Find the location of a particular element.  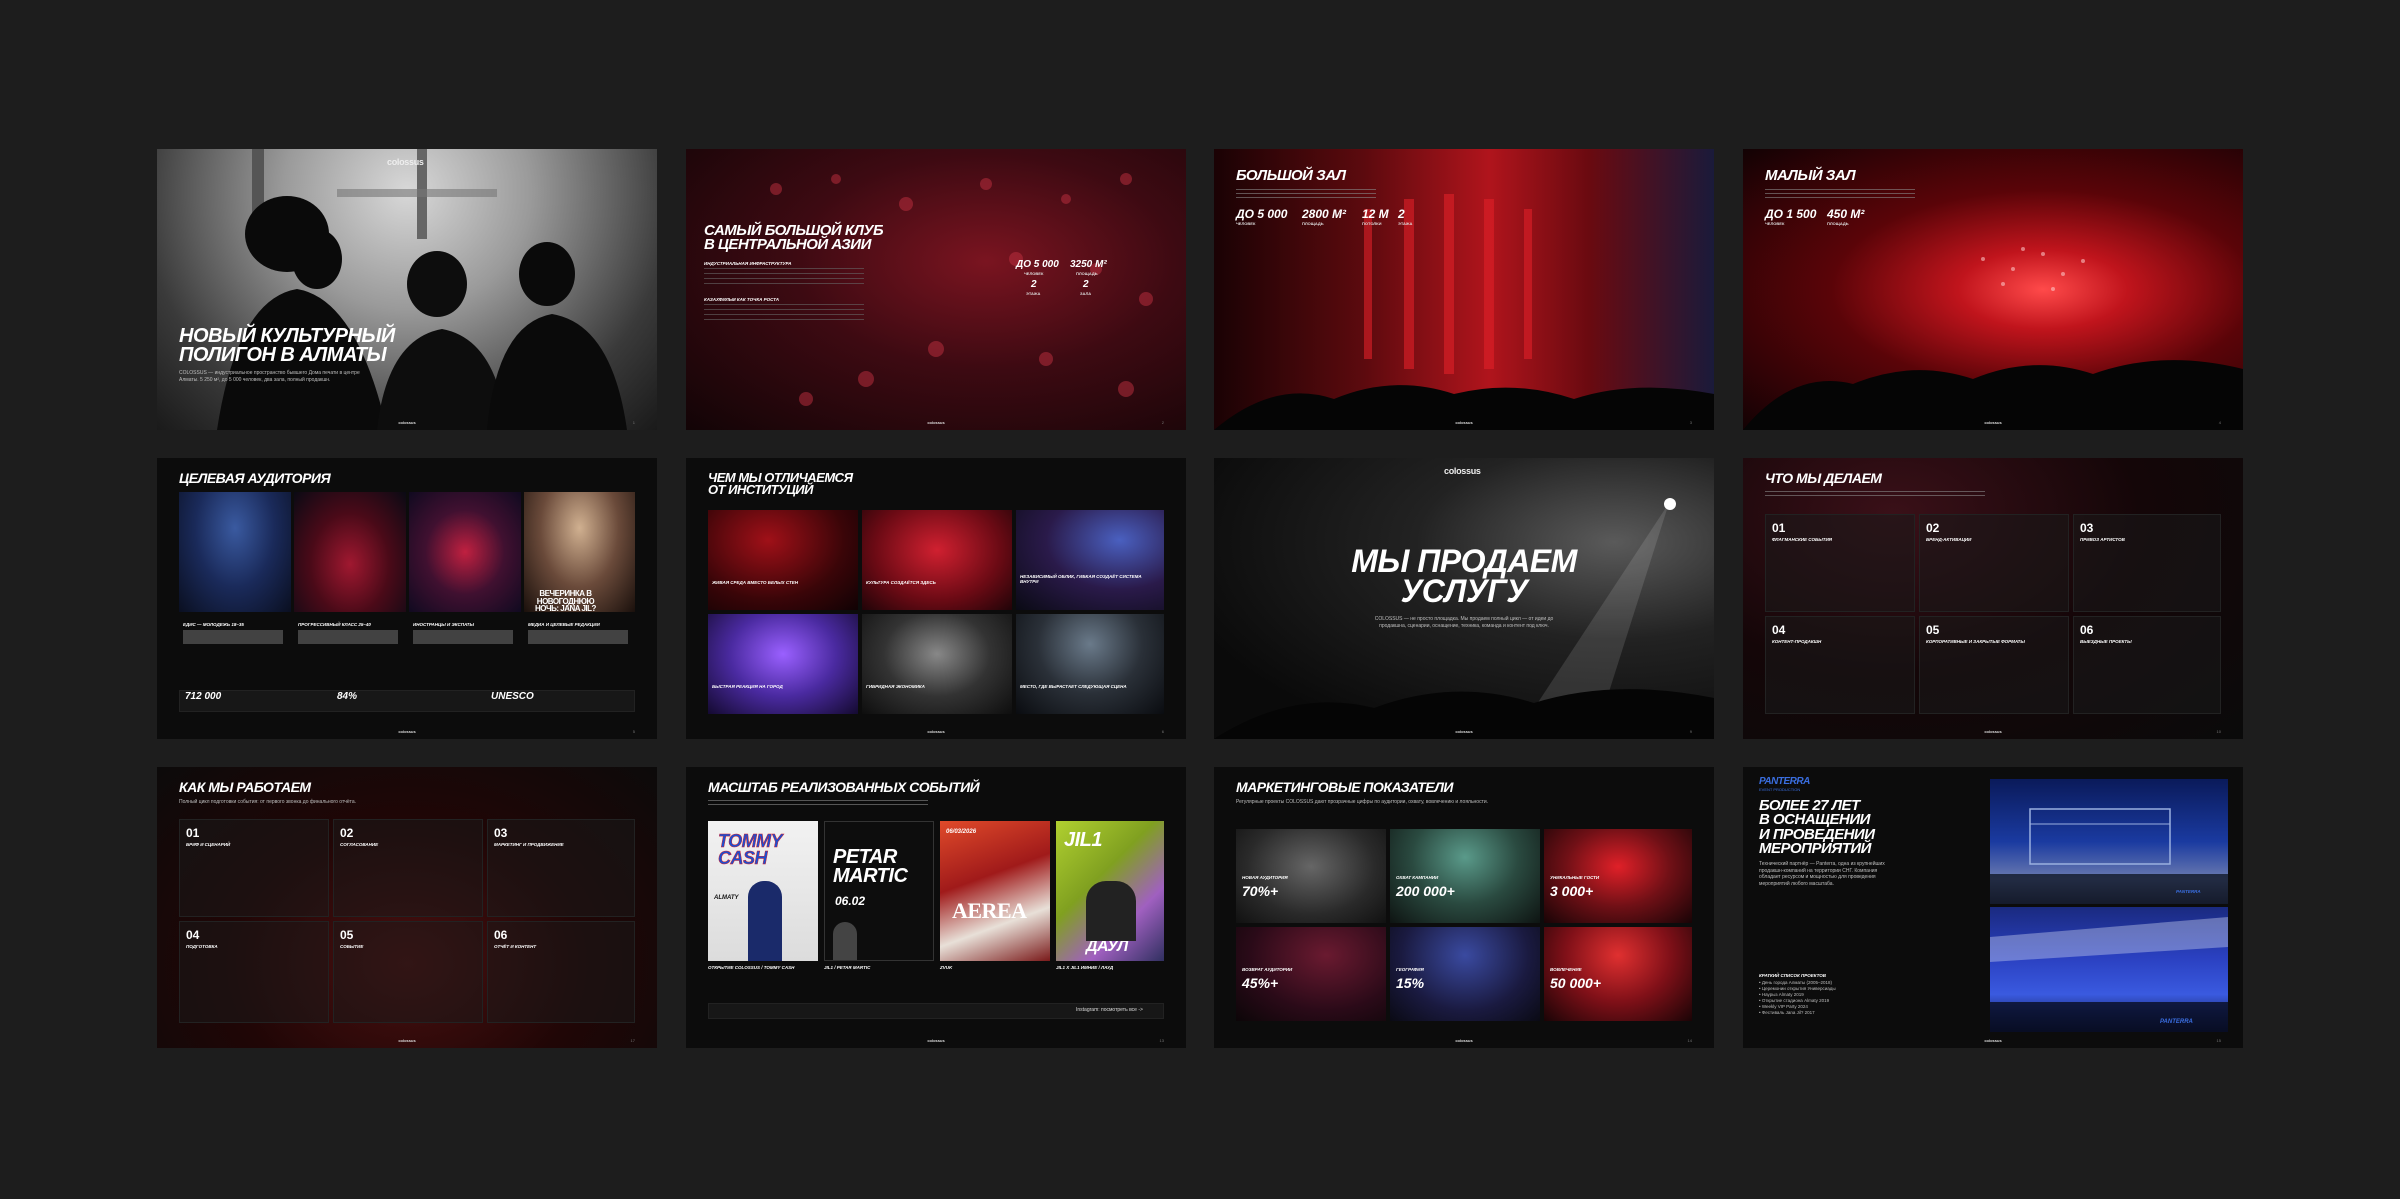

slide-10-poster-3-cap: ZVUK is located at coordinates (946, 967).